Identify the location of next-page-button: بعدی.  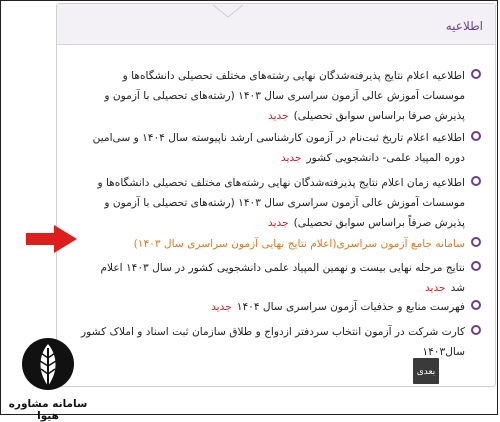
(426, 371).